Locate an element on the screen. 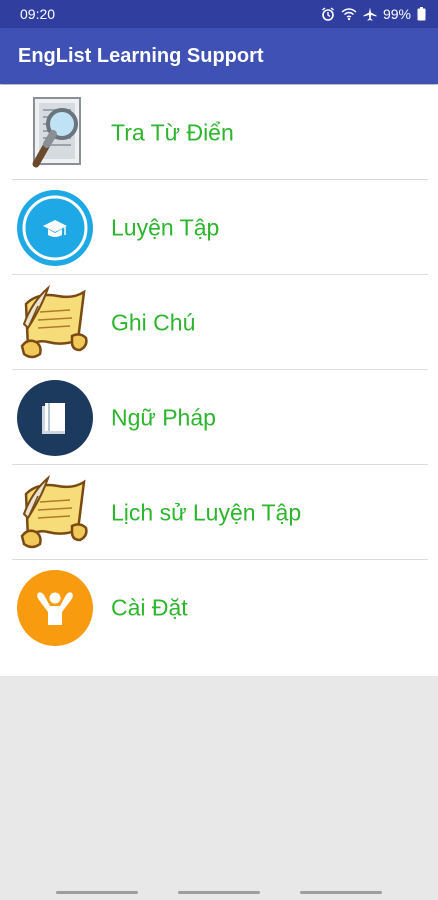  menu-item-label: Ngữ Pháp is located at coordinates (163, 417).